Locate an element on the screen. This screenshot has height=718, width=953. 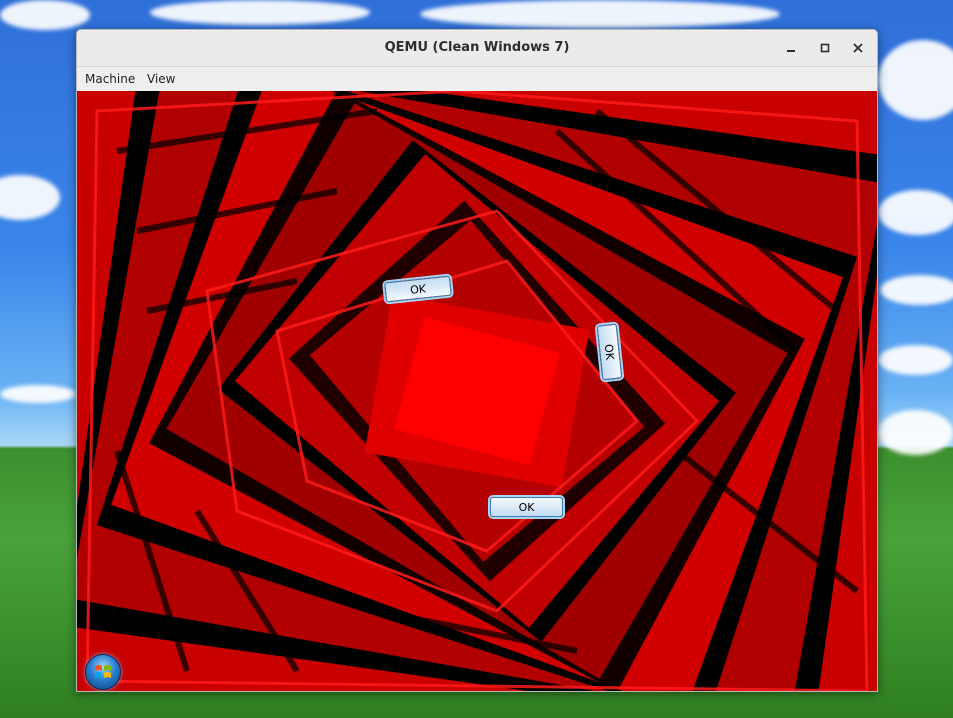
close-icon is located at coordinates (858, 48).